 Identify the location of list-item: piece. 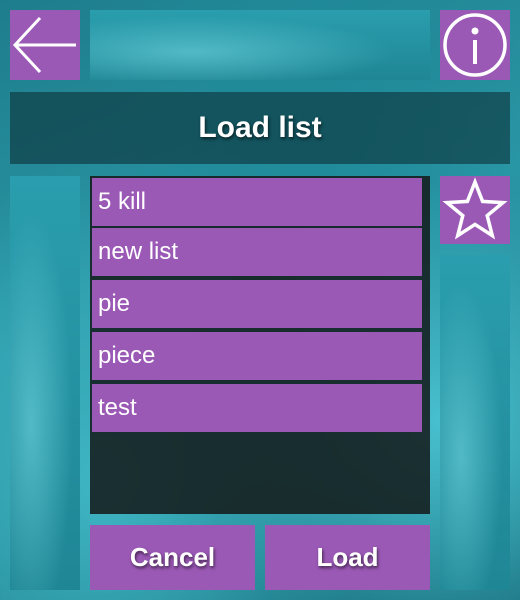
(257, 356).